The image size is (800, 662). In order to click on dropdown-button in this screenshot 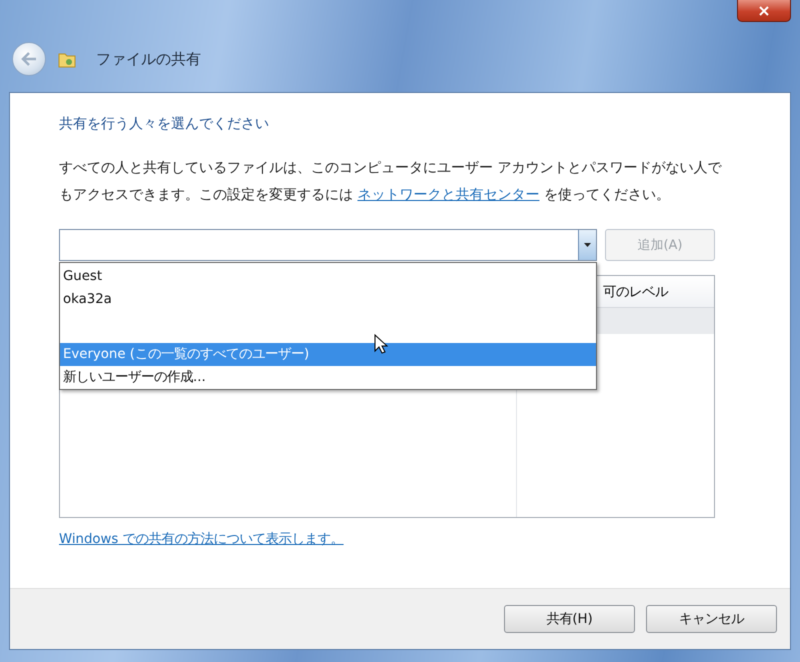, I will do `click(587, 245)`.